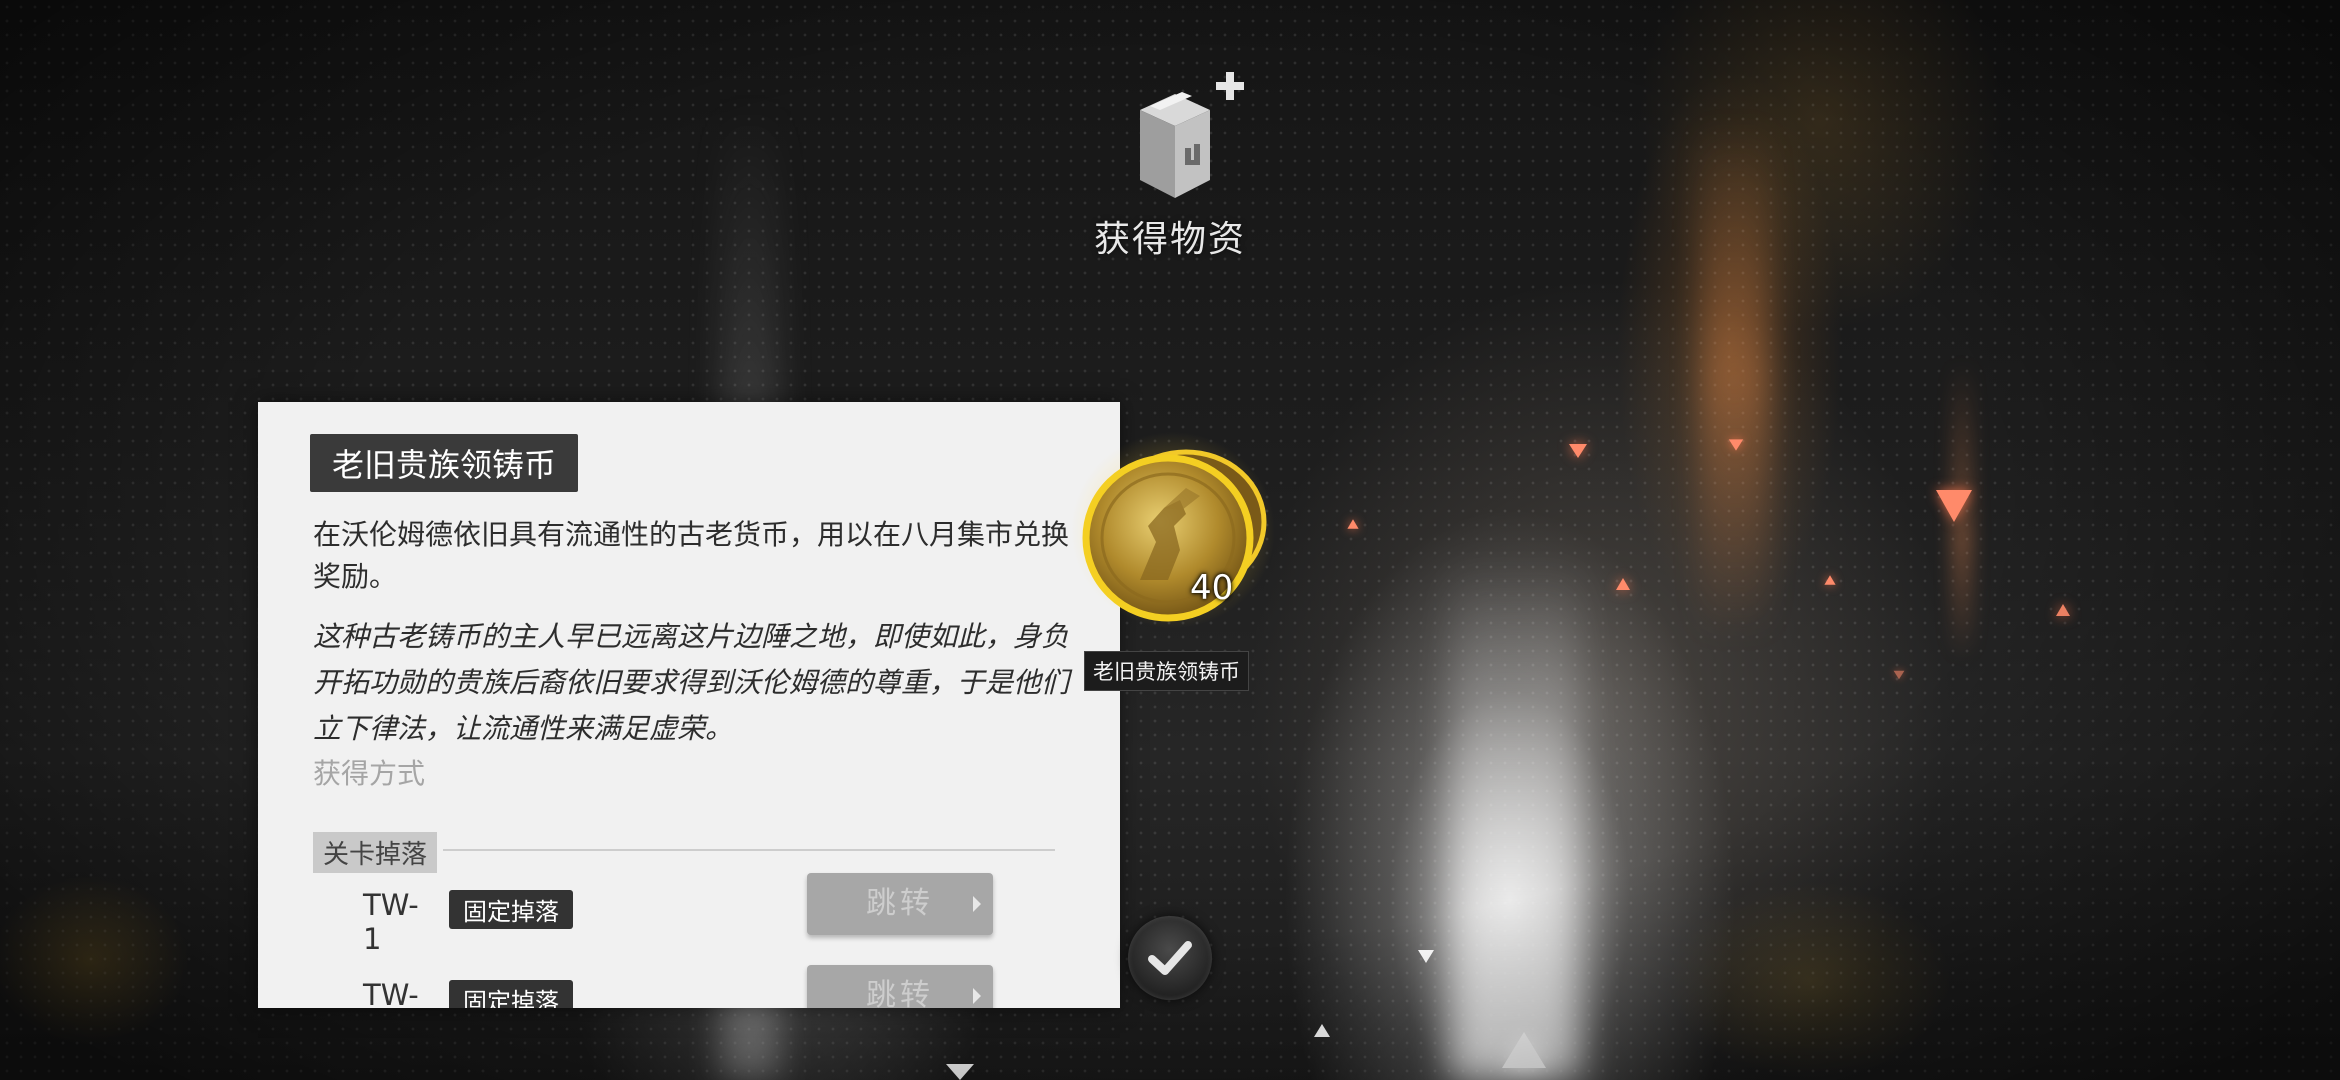 Image resolution: width=2340 pixels, height=1080 pixels. What do you see at coordinates (1735, 380) in the screenshot?
I see `light-beam-orange` at bounding box center [1735, 380].